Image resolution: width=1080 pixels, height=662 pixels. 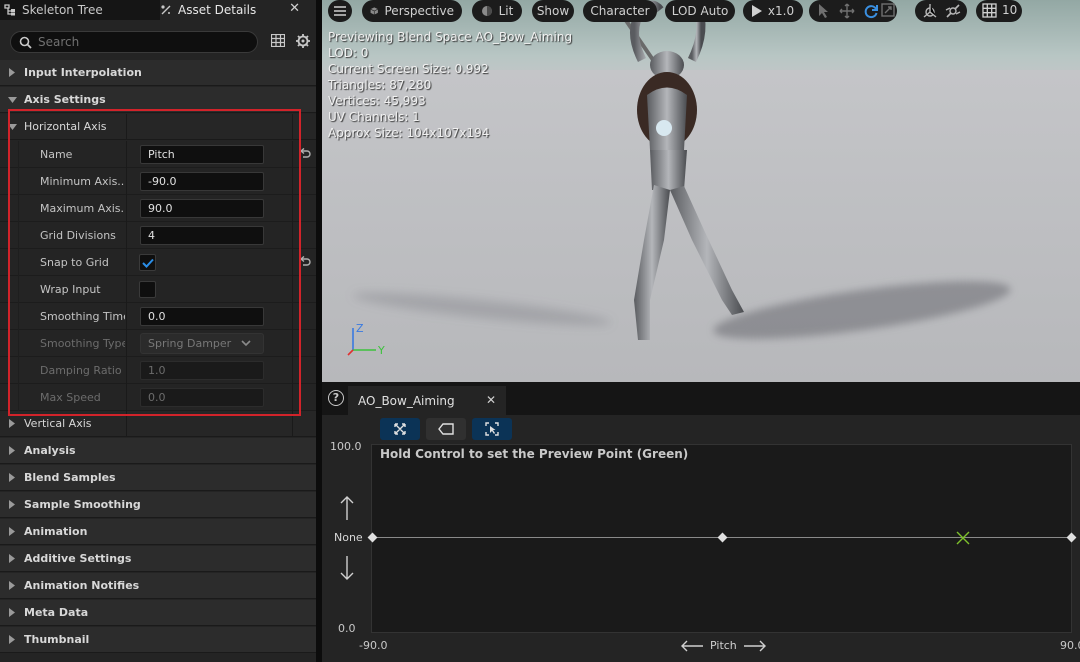 I want to click on subcategory-horizontal-axis: Horizontal Axis, so click(x=158, y=127).